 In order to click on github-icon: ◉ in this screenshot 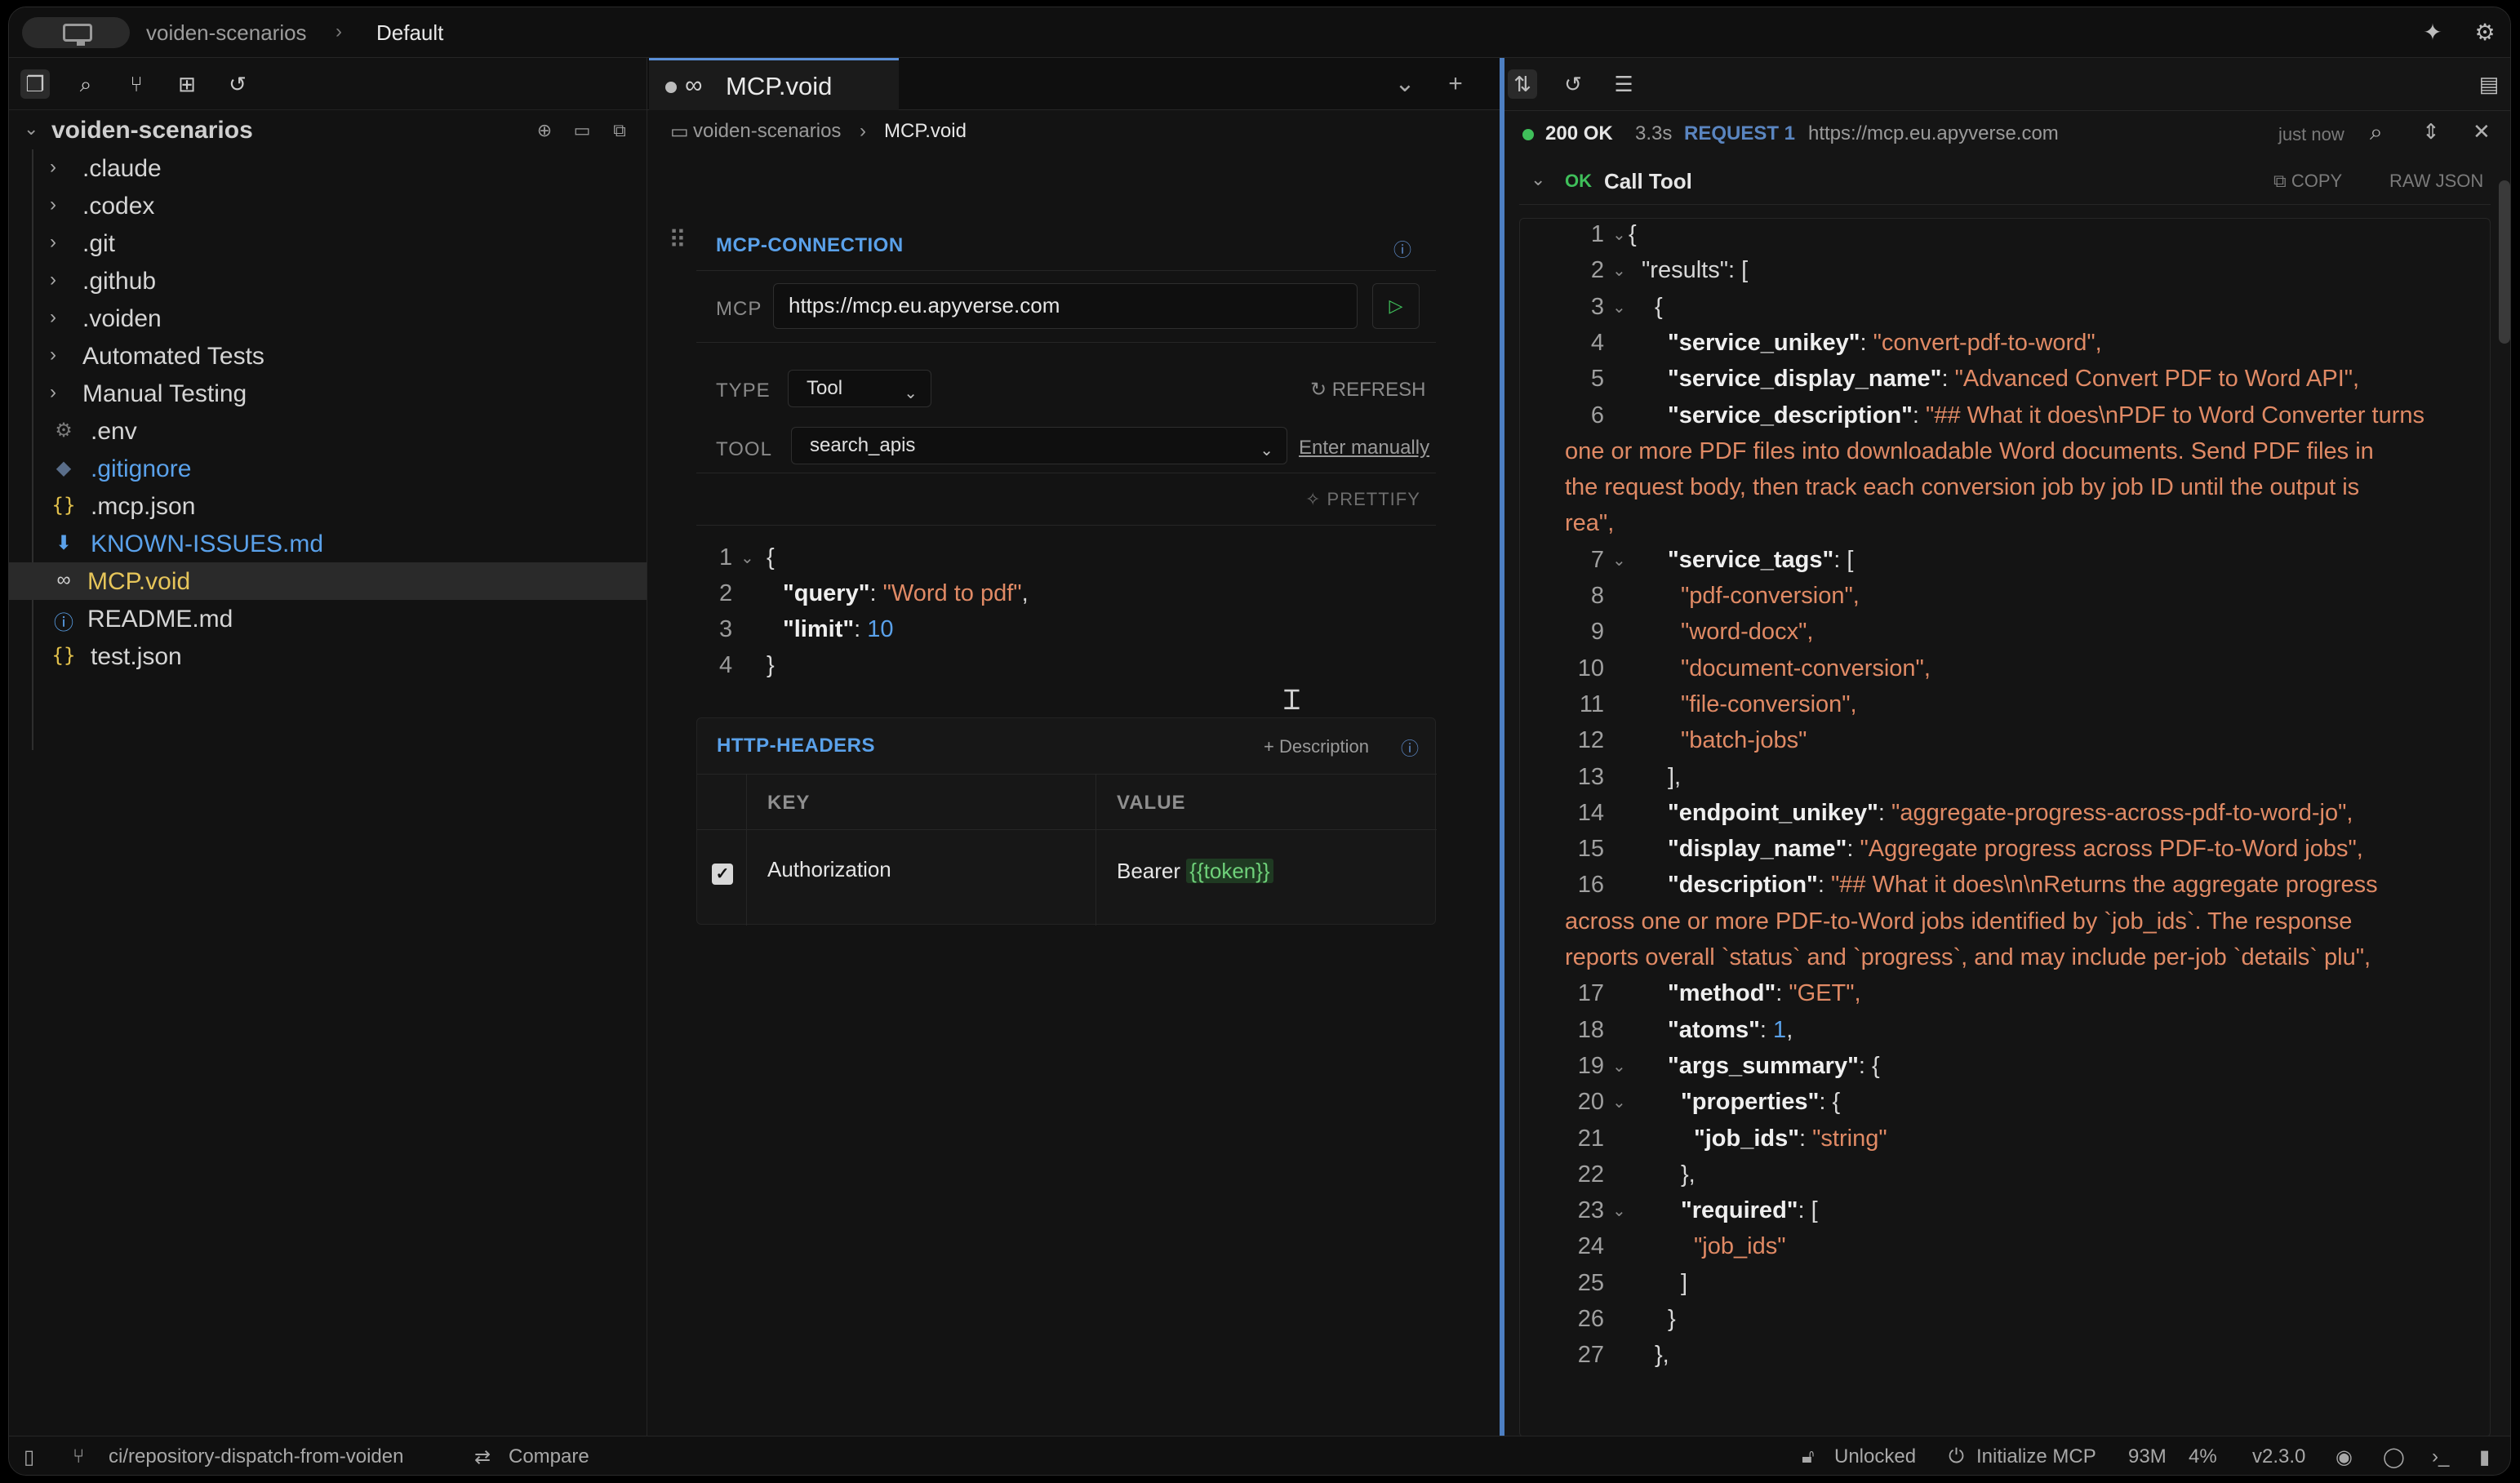, I will do `click(2345, 1457)`.